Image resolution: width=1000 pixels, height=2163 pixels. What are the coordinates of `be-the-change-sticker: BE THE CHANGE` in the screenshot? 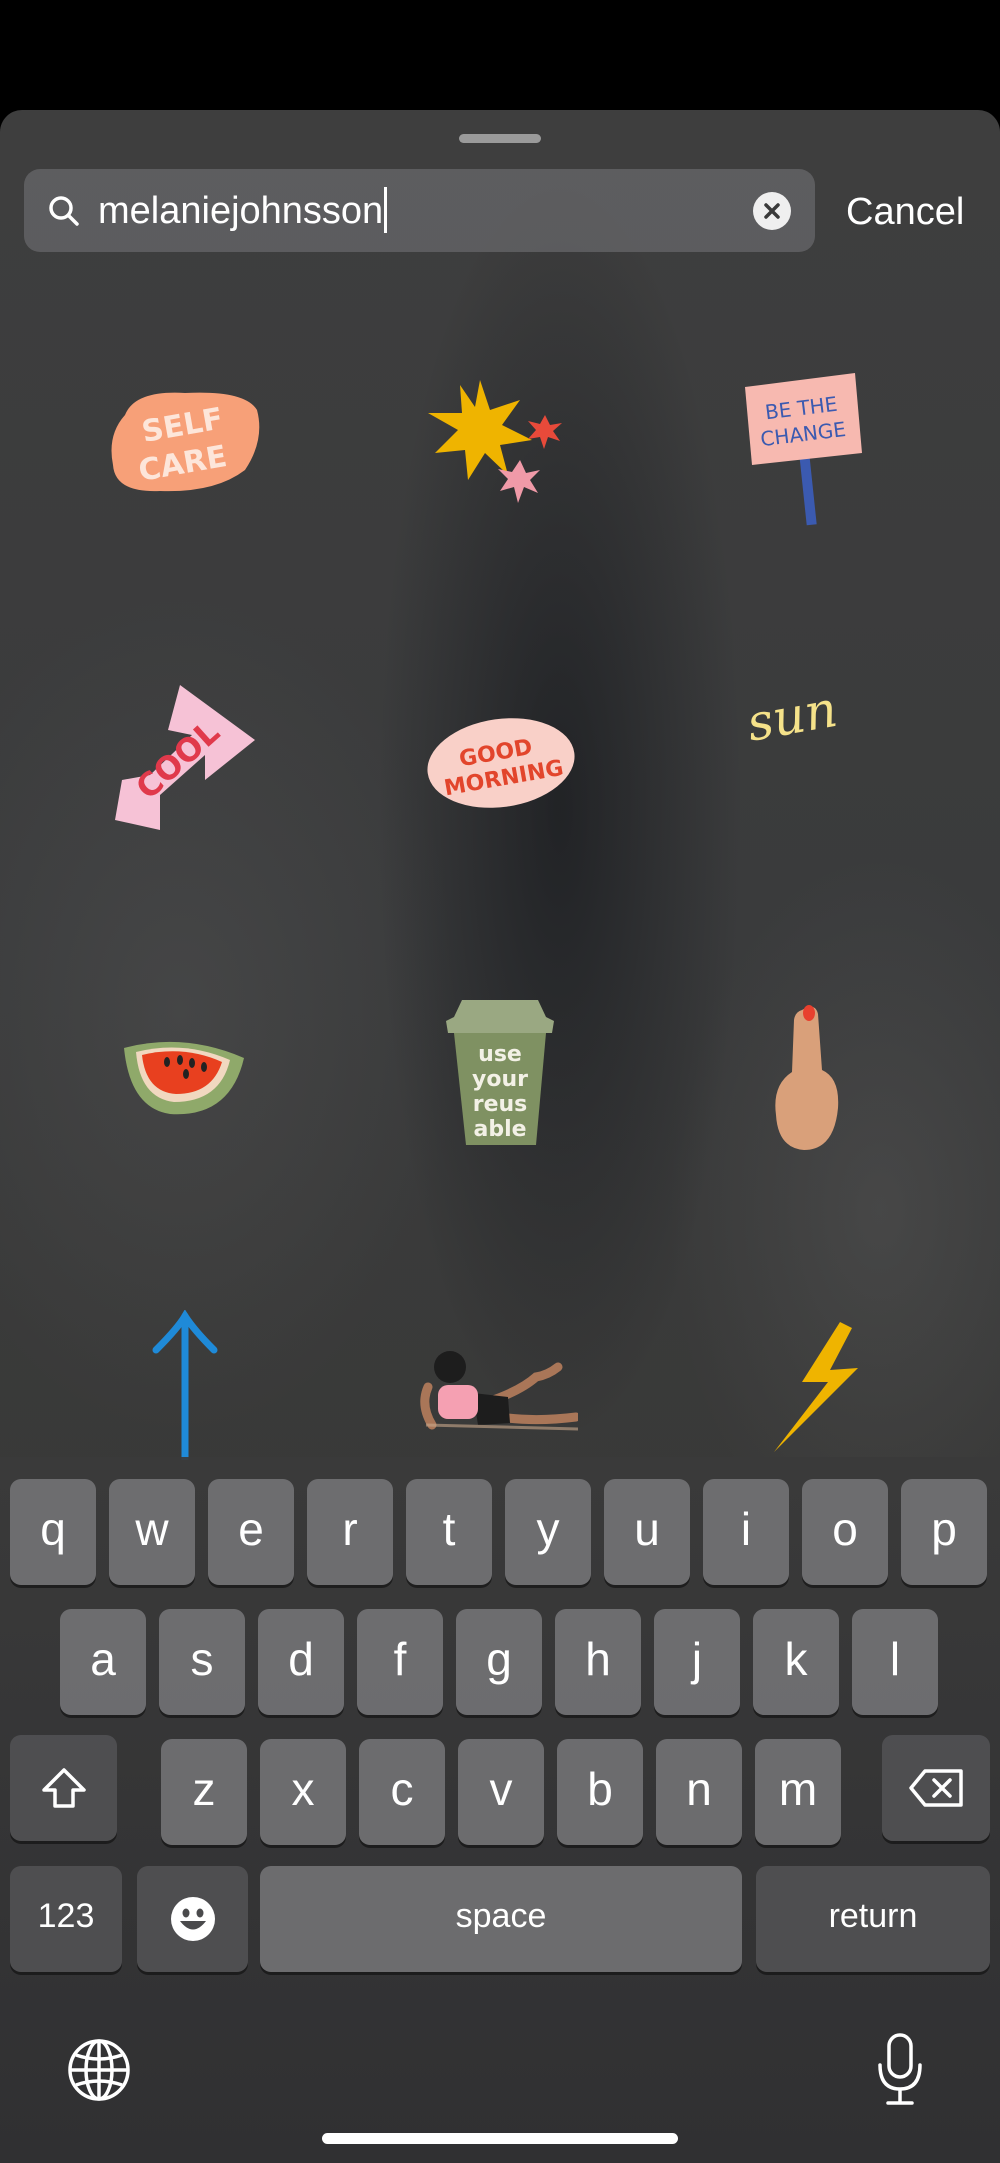 It's located at (805, 447).